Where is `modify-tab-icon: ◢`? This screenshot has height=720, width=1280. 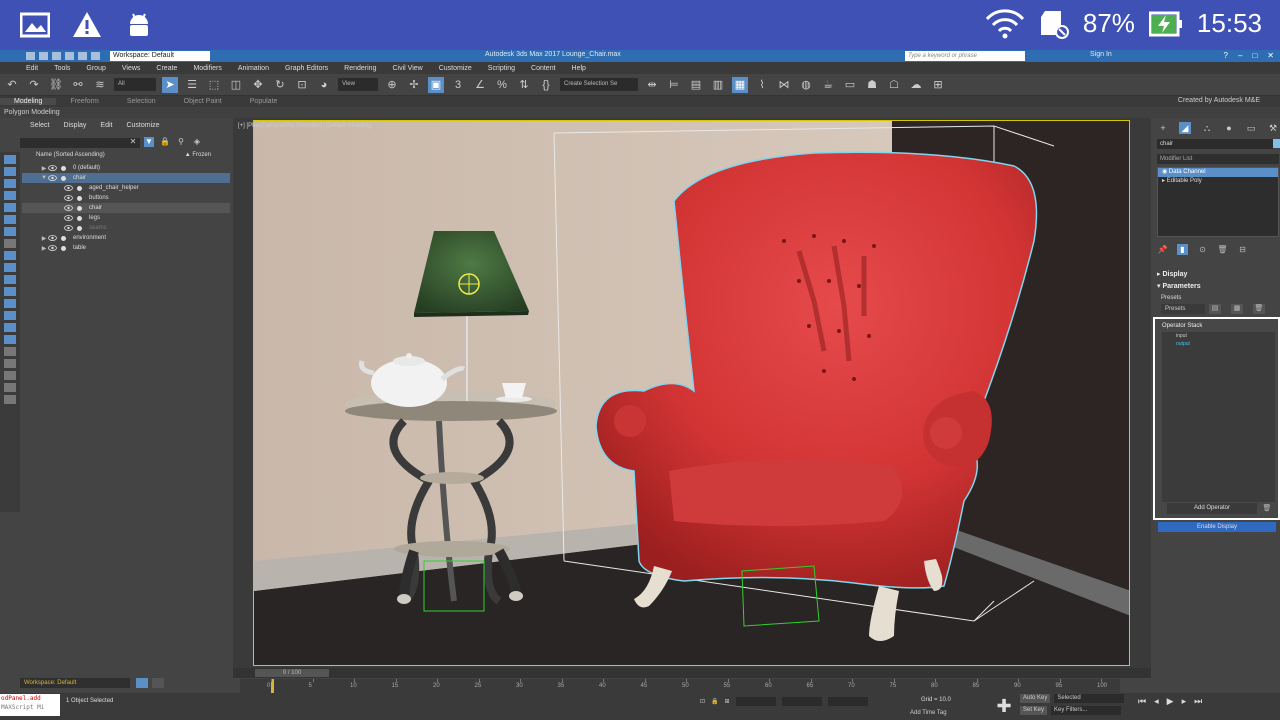
modify-tab-icon: ◢ is located at coordinates (1185, 128).